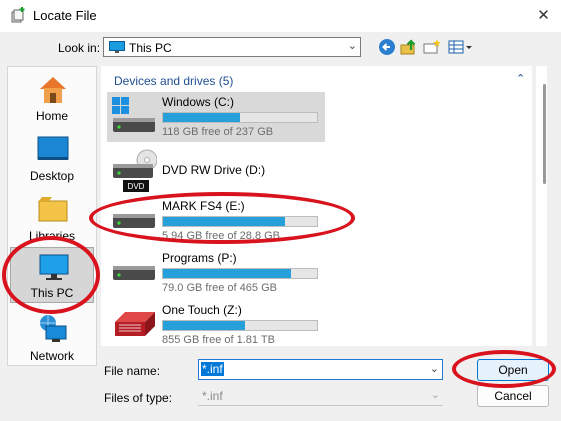  I want to click on file-name-input: *.inf, so click(212, 369).